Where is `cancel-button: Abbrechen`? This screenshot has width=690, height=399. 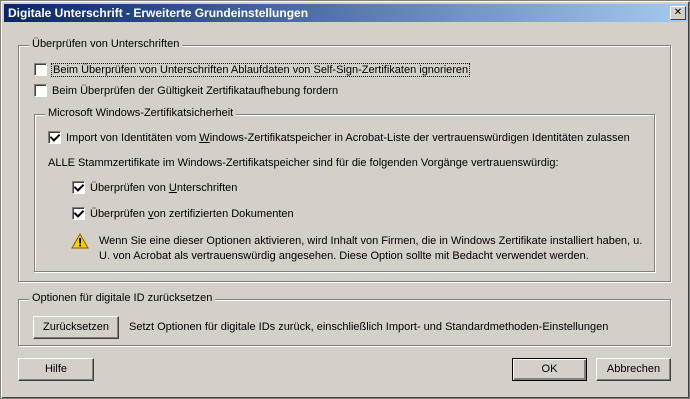 cancel-button: Abbrechen is located at coordinates (633, 369).